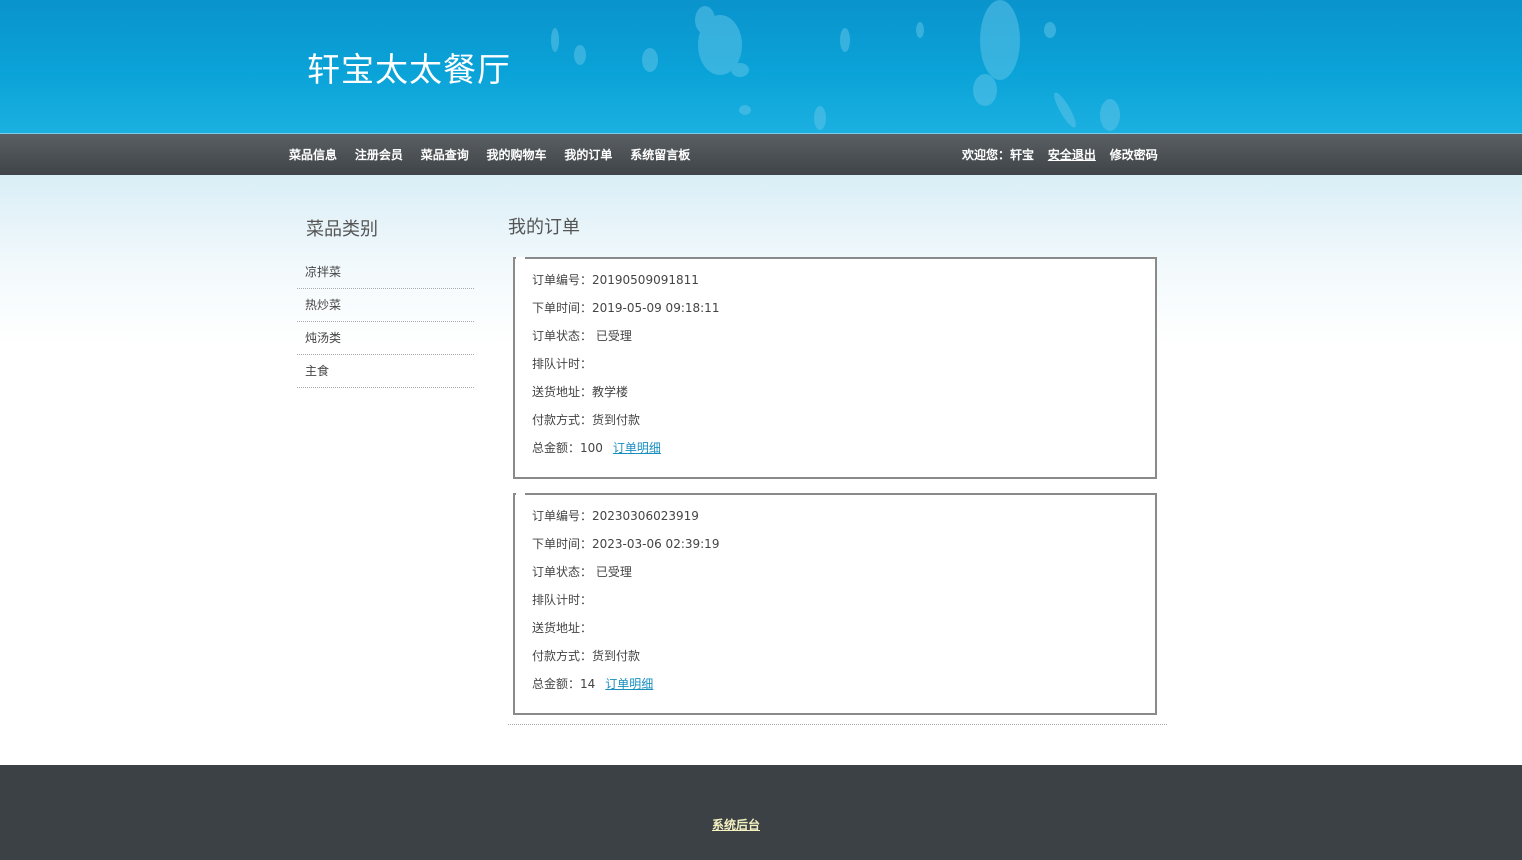 This screenshot has width=1522, height=860. I want to click on nav-item-cart: 我的购物车, so click(517, 154).